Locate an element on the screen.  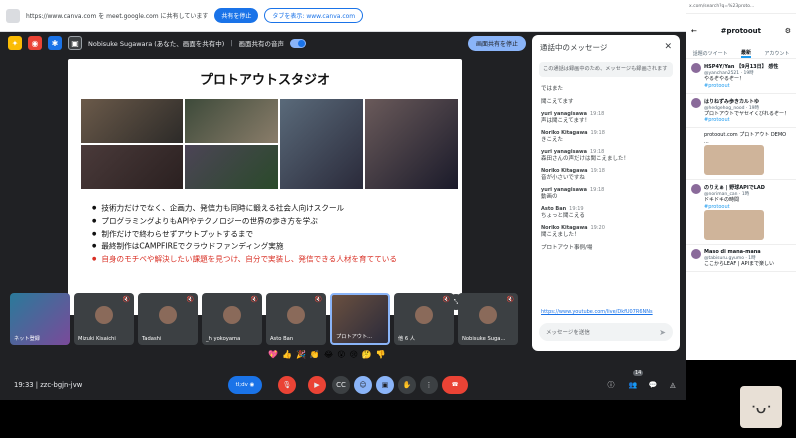
slide-photo-collage is located at coordinates (269, 144).